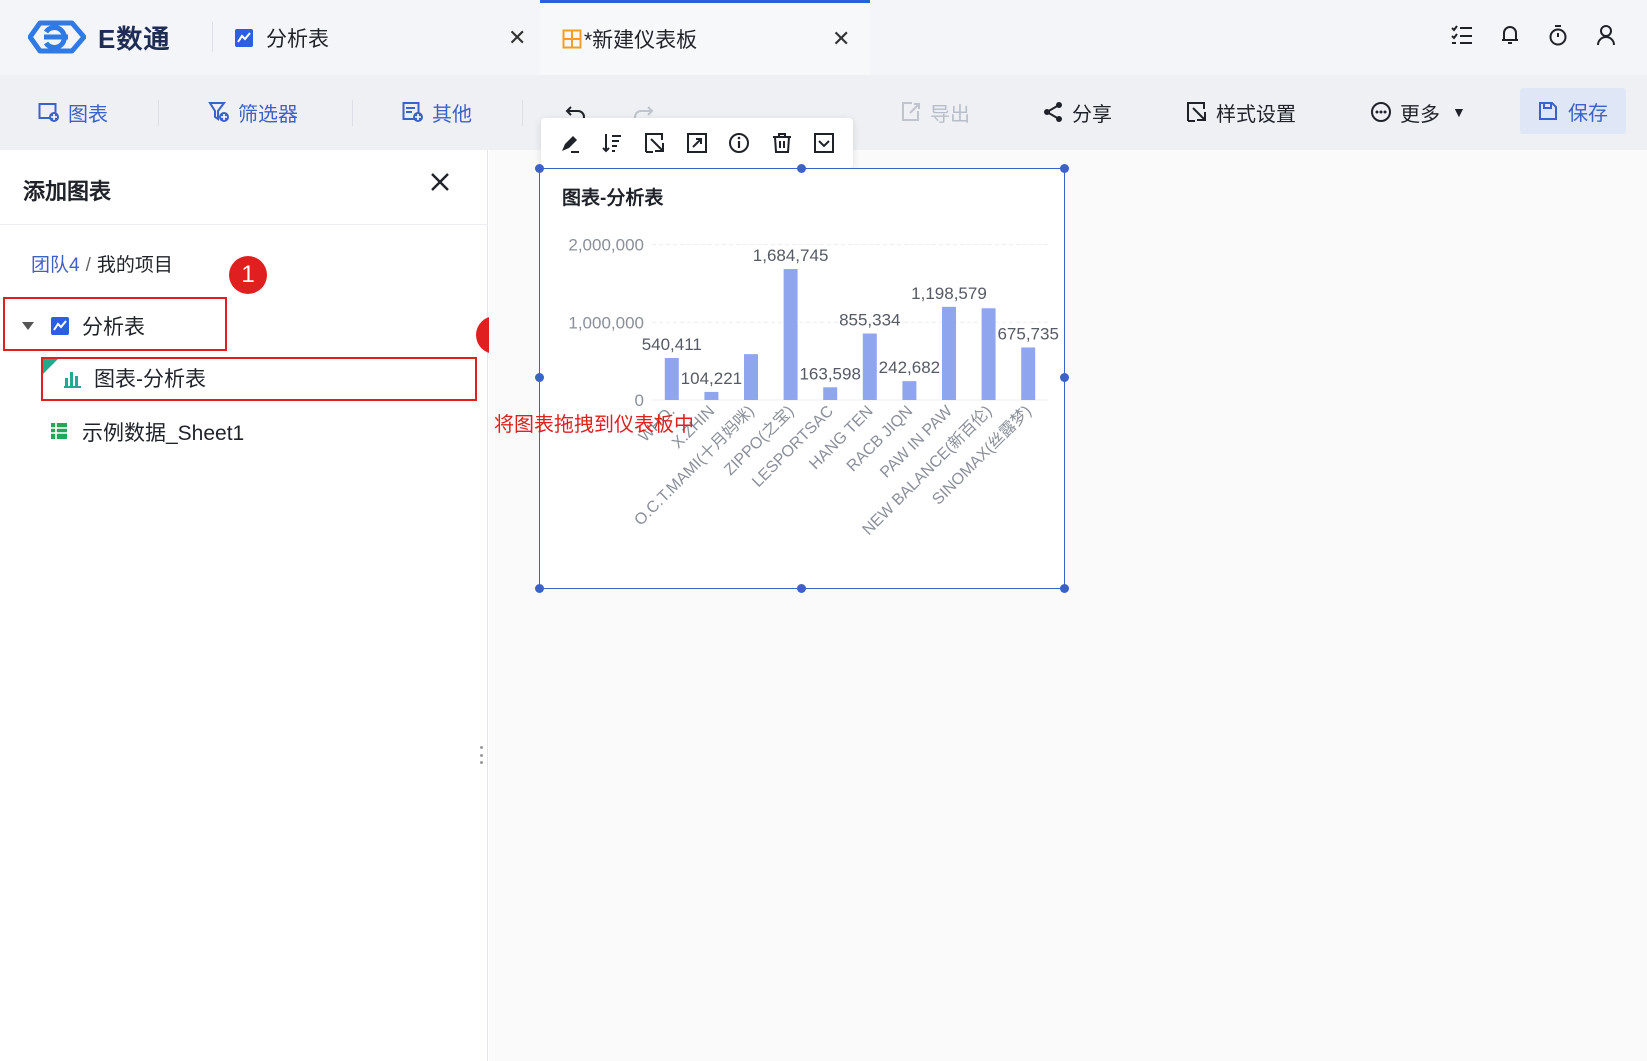  I want to click on app-logo: E数通, so click(99, 37).